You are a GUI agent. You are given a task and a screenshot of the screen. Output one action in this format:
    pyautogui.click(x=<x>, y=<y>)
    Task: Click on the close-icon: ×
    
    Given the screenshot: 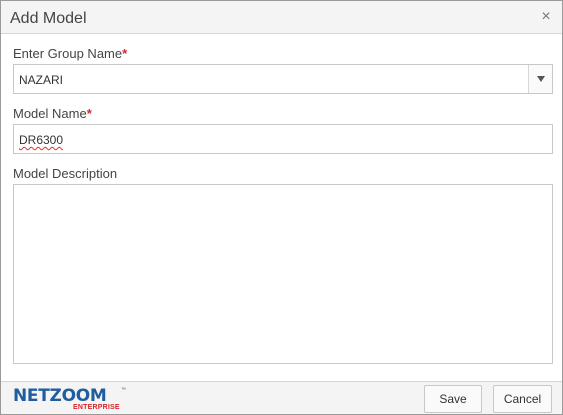 What is the action you would take?
    pyautogui.click(x=546, y=17)
    